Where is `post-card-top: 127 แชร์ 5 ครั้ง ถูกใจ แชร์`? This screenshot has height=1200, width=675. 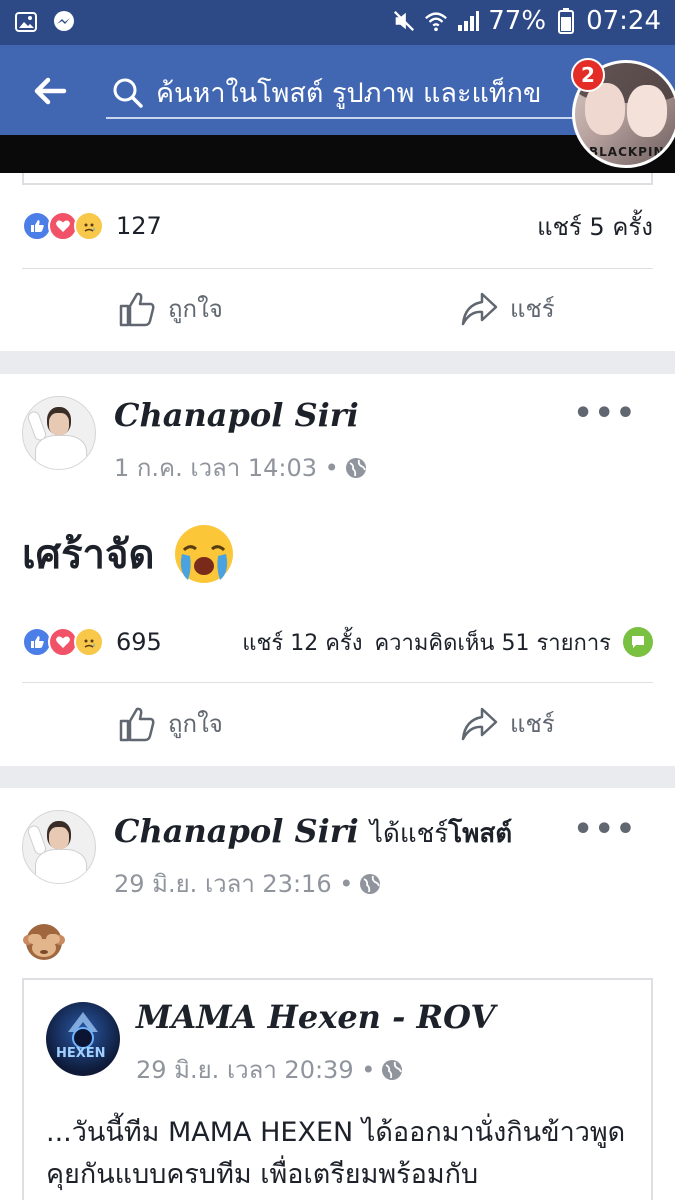 post-card-top: 127 แชร์ 5 ครั้ง ถูกใจ แชร์ is located at coordinates (337, 262).